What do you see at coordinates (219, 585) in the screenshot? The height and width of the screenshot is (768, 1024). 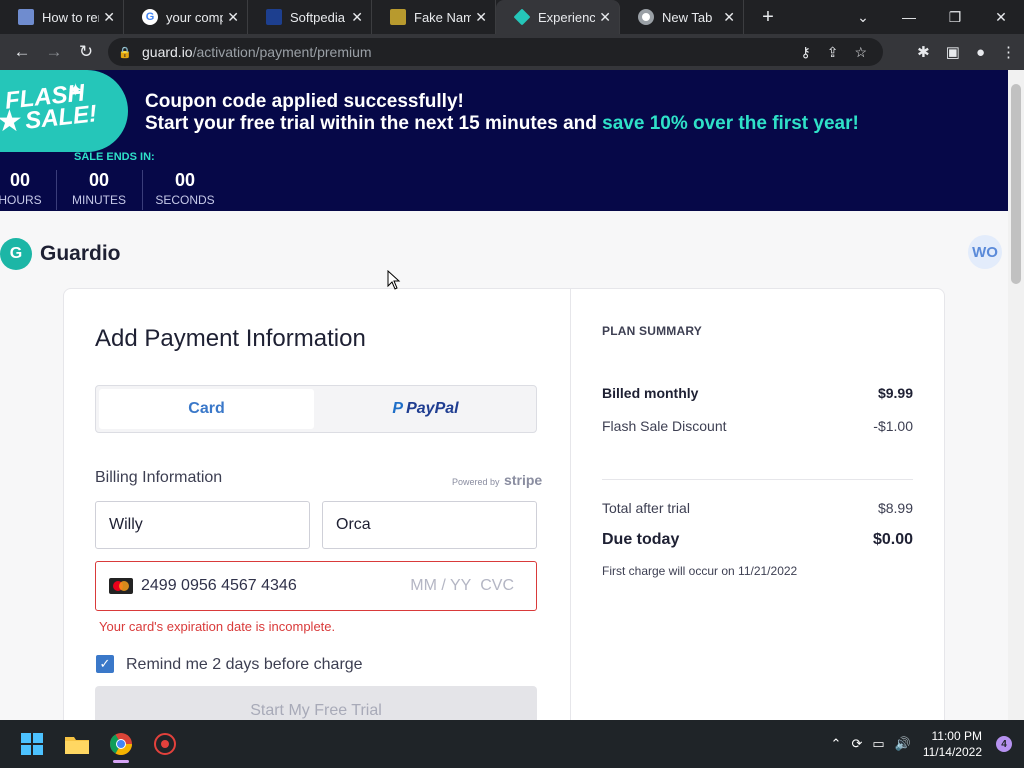 I see `card-number-value: 2499 0956 4567 4346` at bounding box center [219, 585].